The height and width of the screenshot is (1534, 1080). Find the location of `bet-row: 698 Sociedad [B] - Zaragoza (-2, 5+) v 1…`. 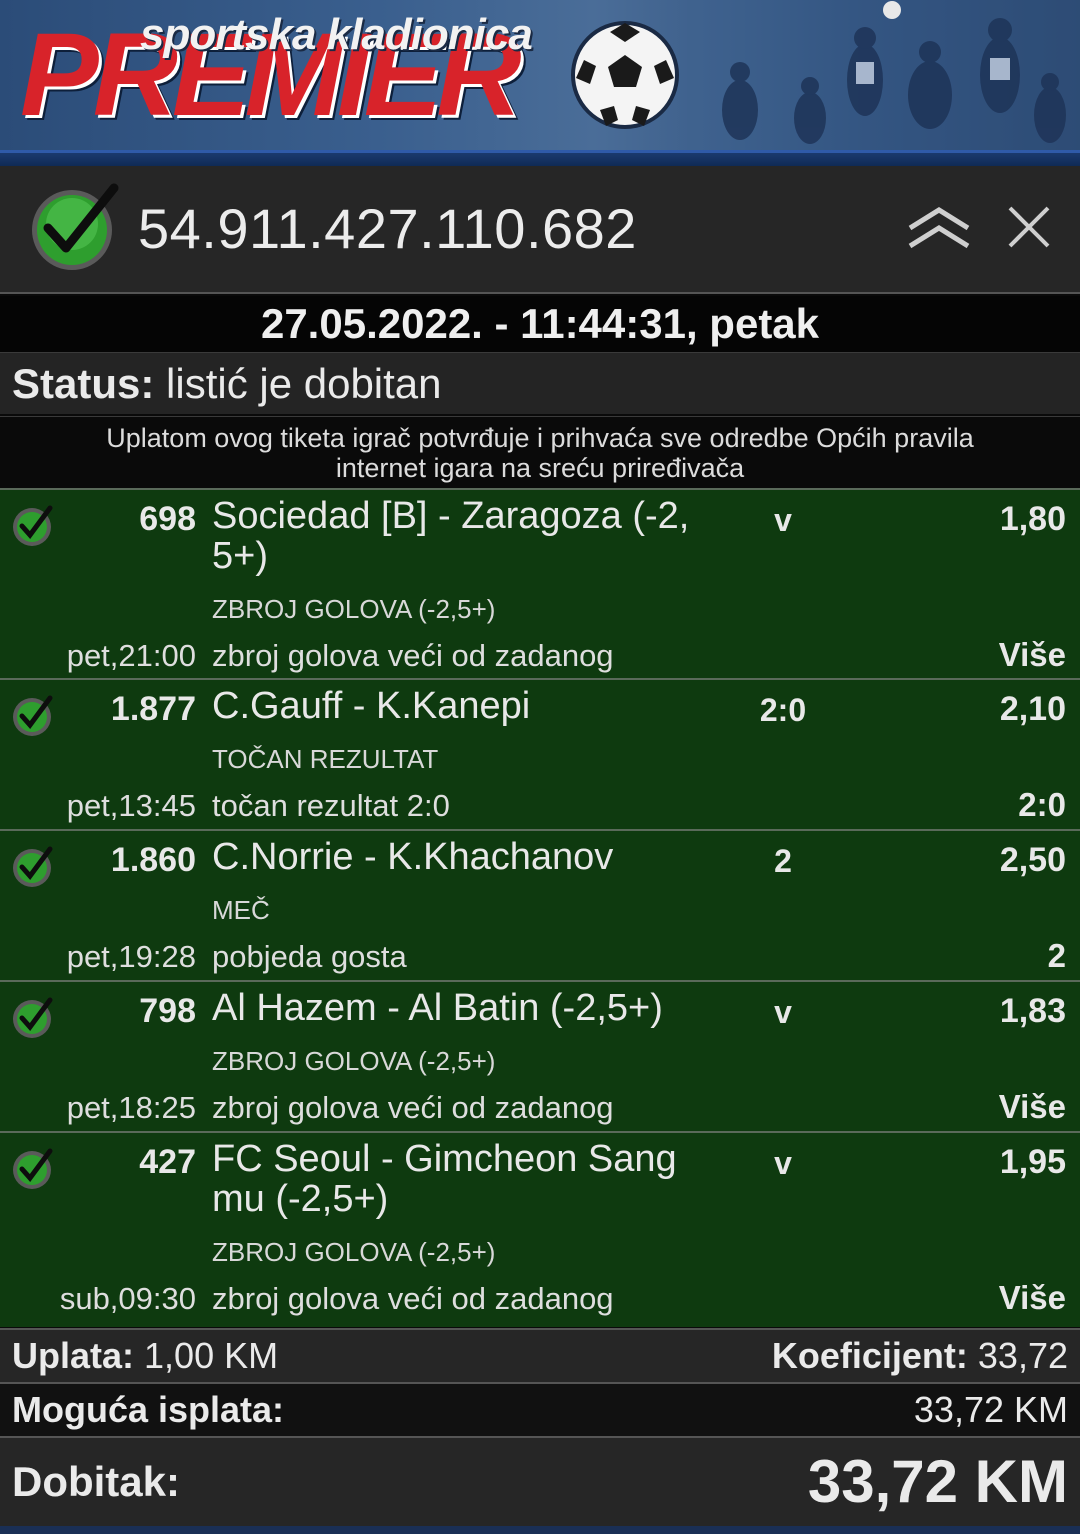

bet-row: 698 Sociedad [B] - Zaragoza (-2, 5+) v 1… is located at coordinates (540, 583).